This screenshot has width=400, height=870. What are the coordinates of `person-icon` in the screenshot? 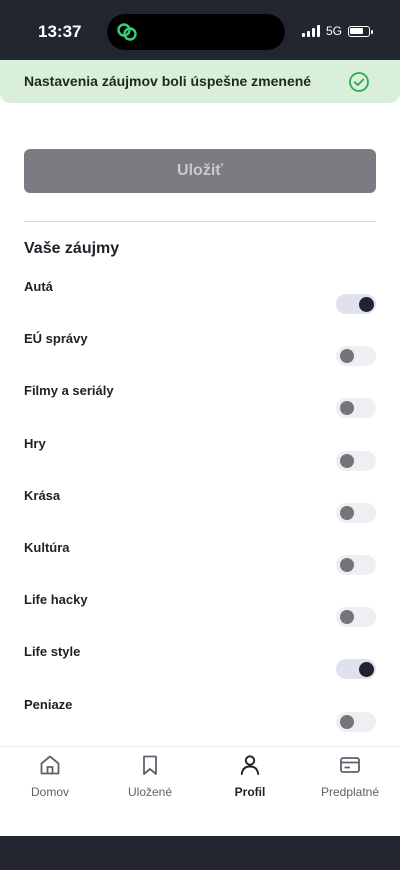 It's located at (250, 765).